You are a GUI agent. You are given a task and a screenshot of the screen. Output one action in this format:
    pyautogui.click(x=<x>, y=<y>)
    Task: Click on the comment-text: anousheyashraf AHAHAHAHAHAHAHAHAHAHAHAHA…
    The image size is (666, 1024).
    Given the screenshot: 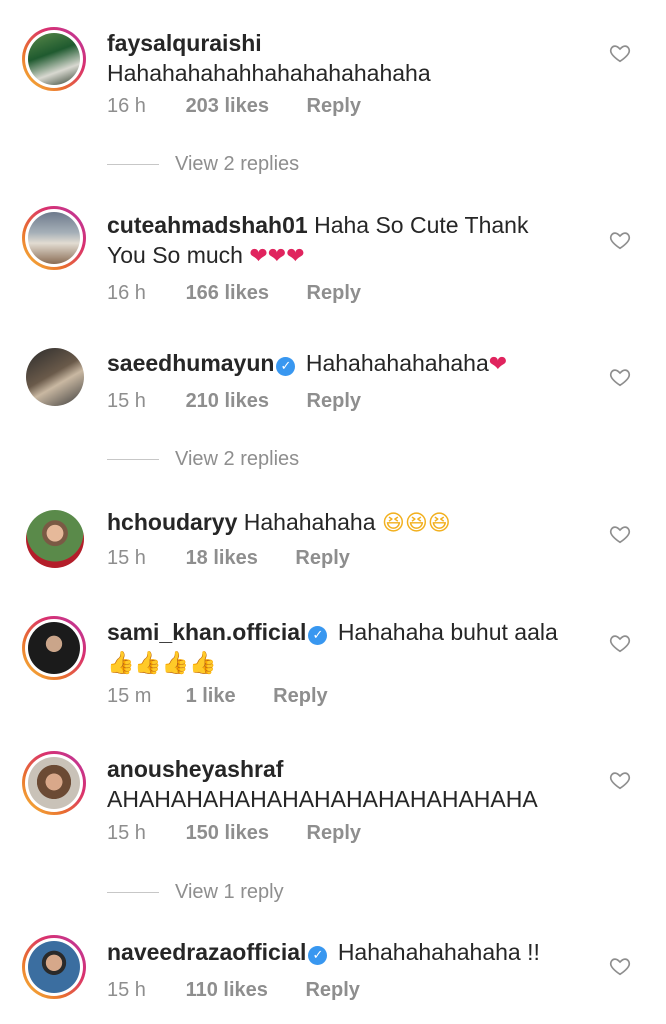 What is the action you would take?
    pyautogui.click(x=347, y=784)
    